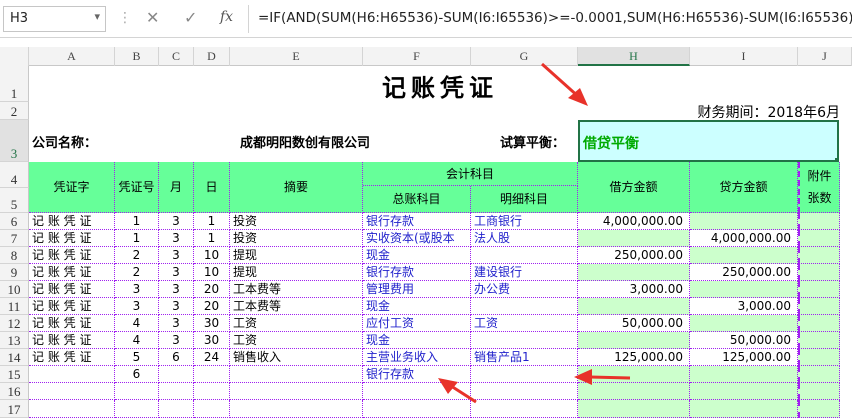  I want to click on row-header-7: 7, so click(14, 238).